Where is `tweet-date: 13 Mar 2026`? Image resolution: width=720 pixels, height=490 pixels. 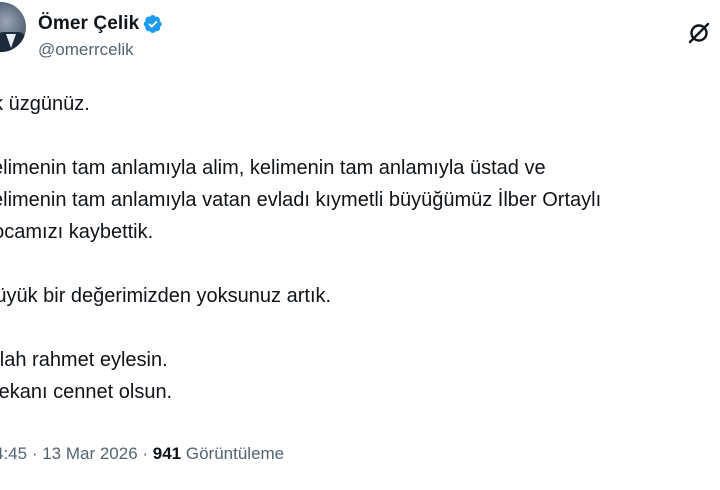
tweet-date: 13 Mar 2026 is located at coordinates (89, 453).